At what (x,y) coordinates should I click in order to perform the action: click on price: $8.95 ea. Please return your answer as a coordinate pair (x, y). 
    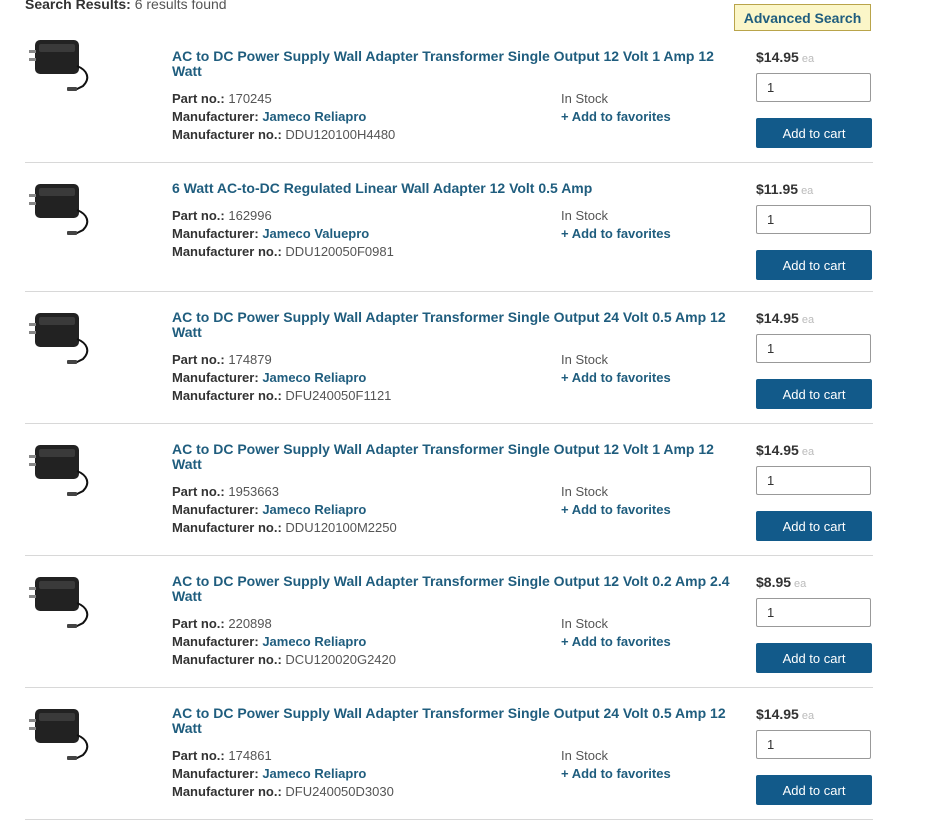
    Looking at the image, I should click on (781, 582).